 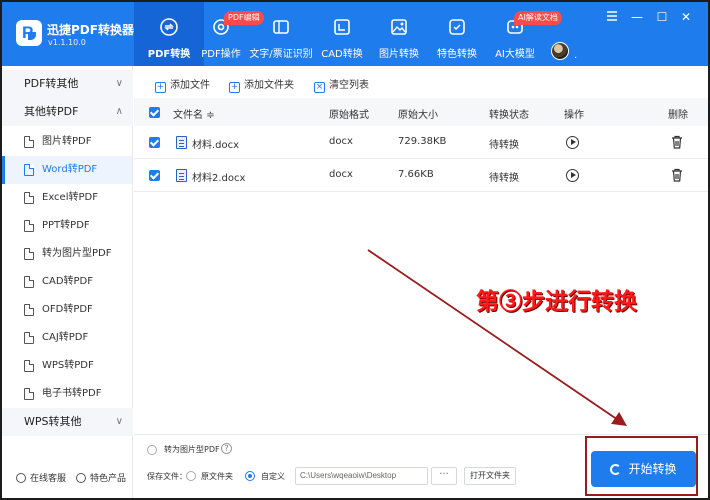 I want to click on tab-cad: CAD转换, so click(x=342, y=34).